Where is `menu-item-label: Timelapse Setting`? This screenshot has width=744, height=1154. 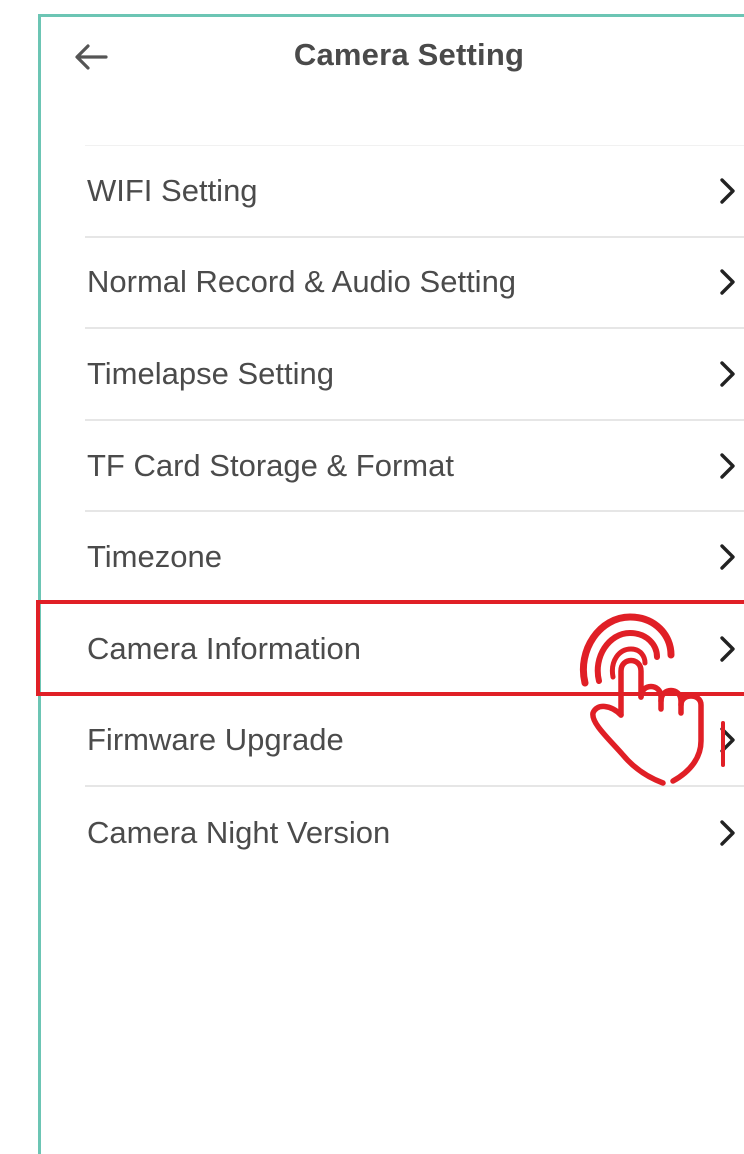
menu-item-label: Timelapse Setting is located at coordinates (210, 373).